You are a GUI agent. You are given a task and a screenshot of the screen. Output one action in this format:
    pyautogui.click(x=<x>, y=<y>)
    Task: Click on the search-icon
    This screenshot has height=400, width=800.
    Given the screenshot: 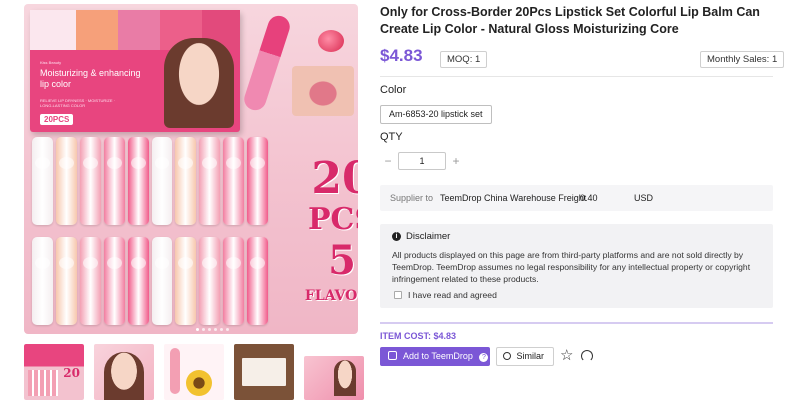 What is the action you would take?
    pyautogui.click(x=507, y=356)
    